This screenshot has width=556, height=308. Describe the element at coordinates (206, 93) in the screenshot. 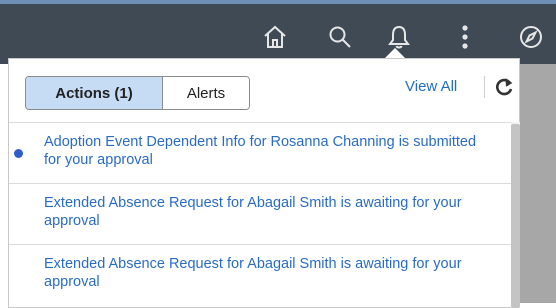

I see `tab-alerts: Alerts` at that location.